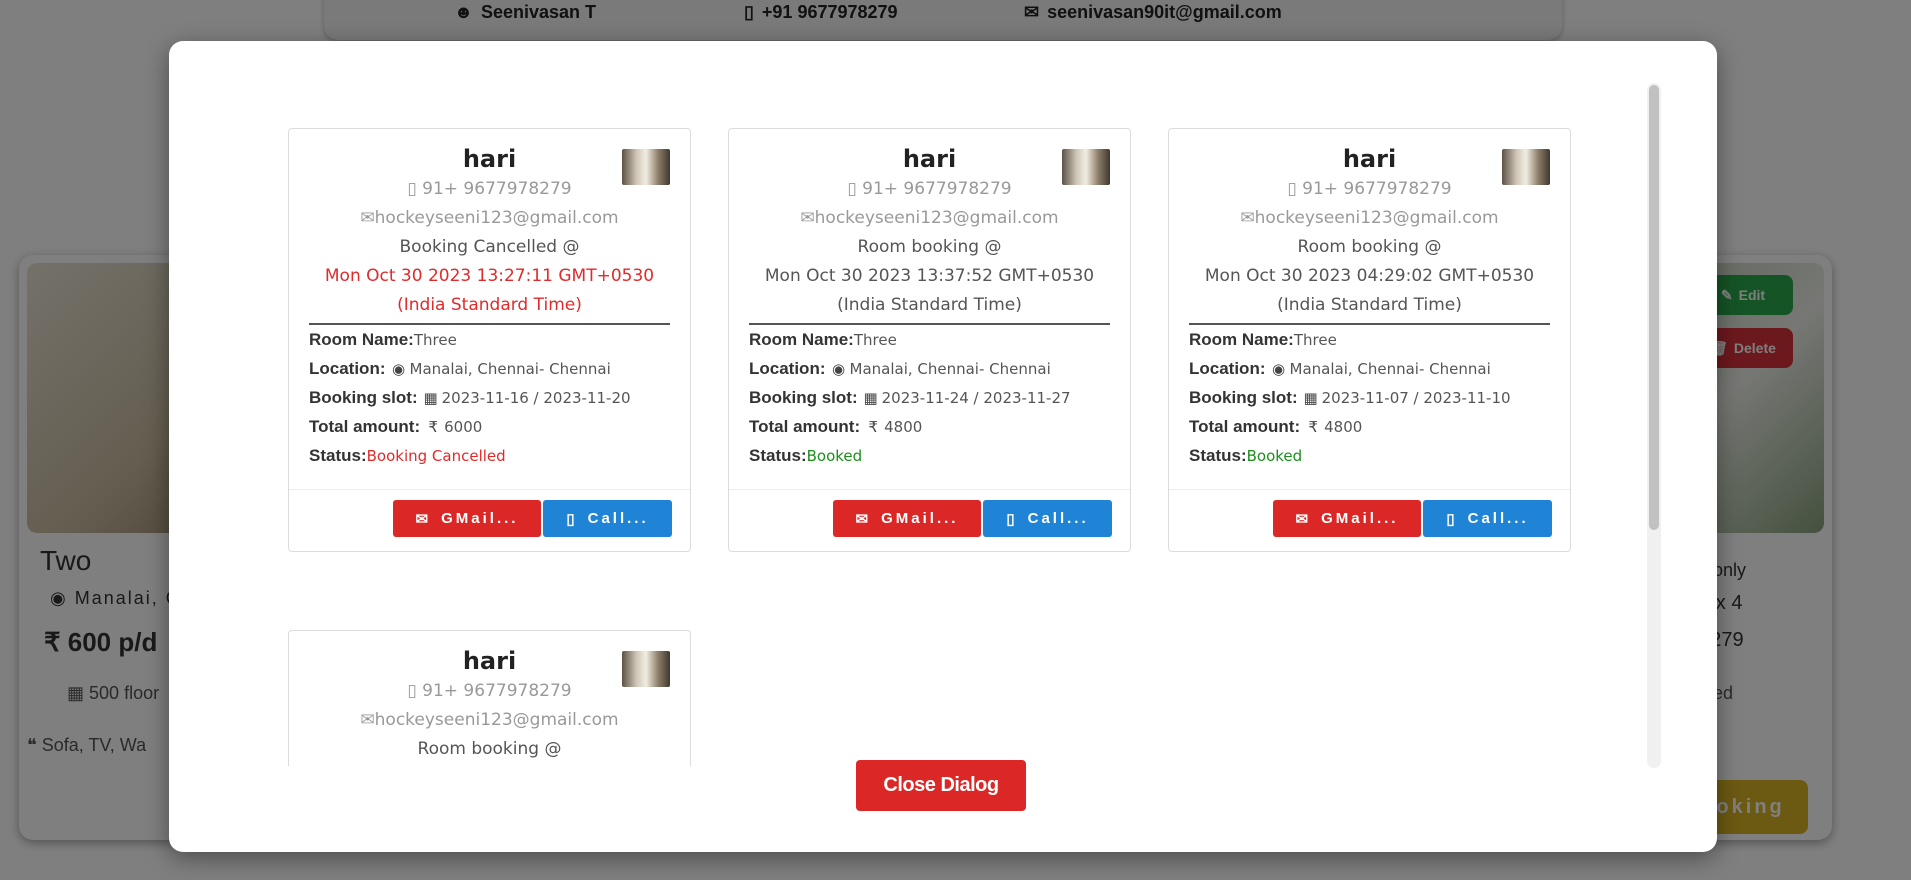  I want to click on booking-date: Mon Oct 30 2023 04:29:02 GMT+0530, so click(1369, 276).